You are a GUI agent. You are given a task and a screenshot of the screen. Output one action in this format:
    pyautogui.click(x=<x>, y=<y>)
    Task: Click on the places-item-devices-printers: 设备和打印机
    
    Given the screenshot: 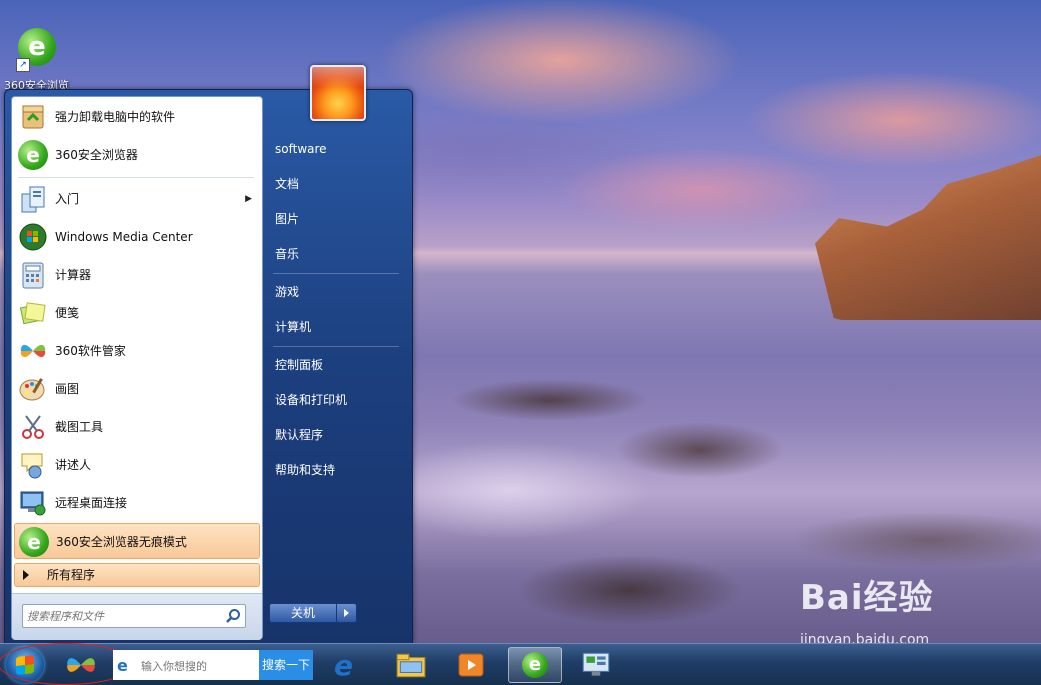 What is the action you would take?
    pyautogui.click(x=334, y=400)
    